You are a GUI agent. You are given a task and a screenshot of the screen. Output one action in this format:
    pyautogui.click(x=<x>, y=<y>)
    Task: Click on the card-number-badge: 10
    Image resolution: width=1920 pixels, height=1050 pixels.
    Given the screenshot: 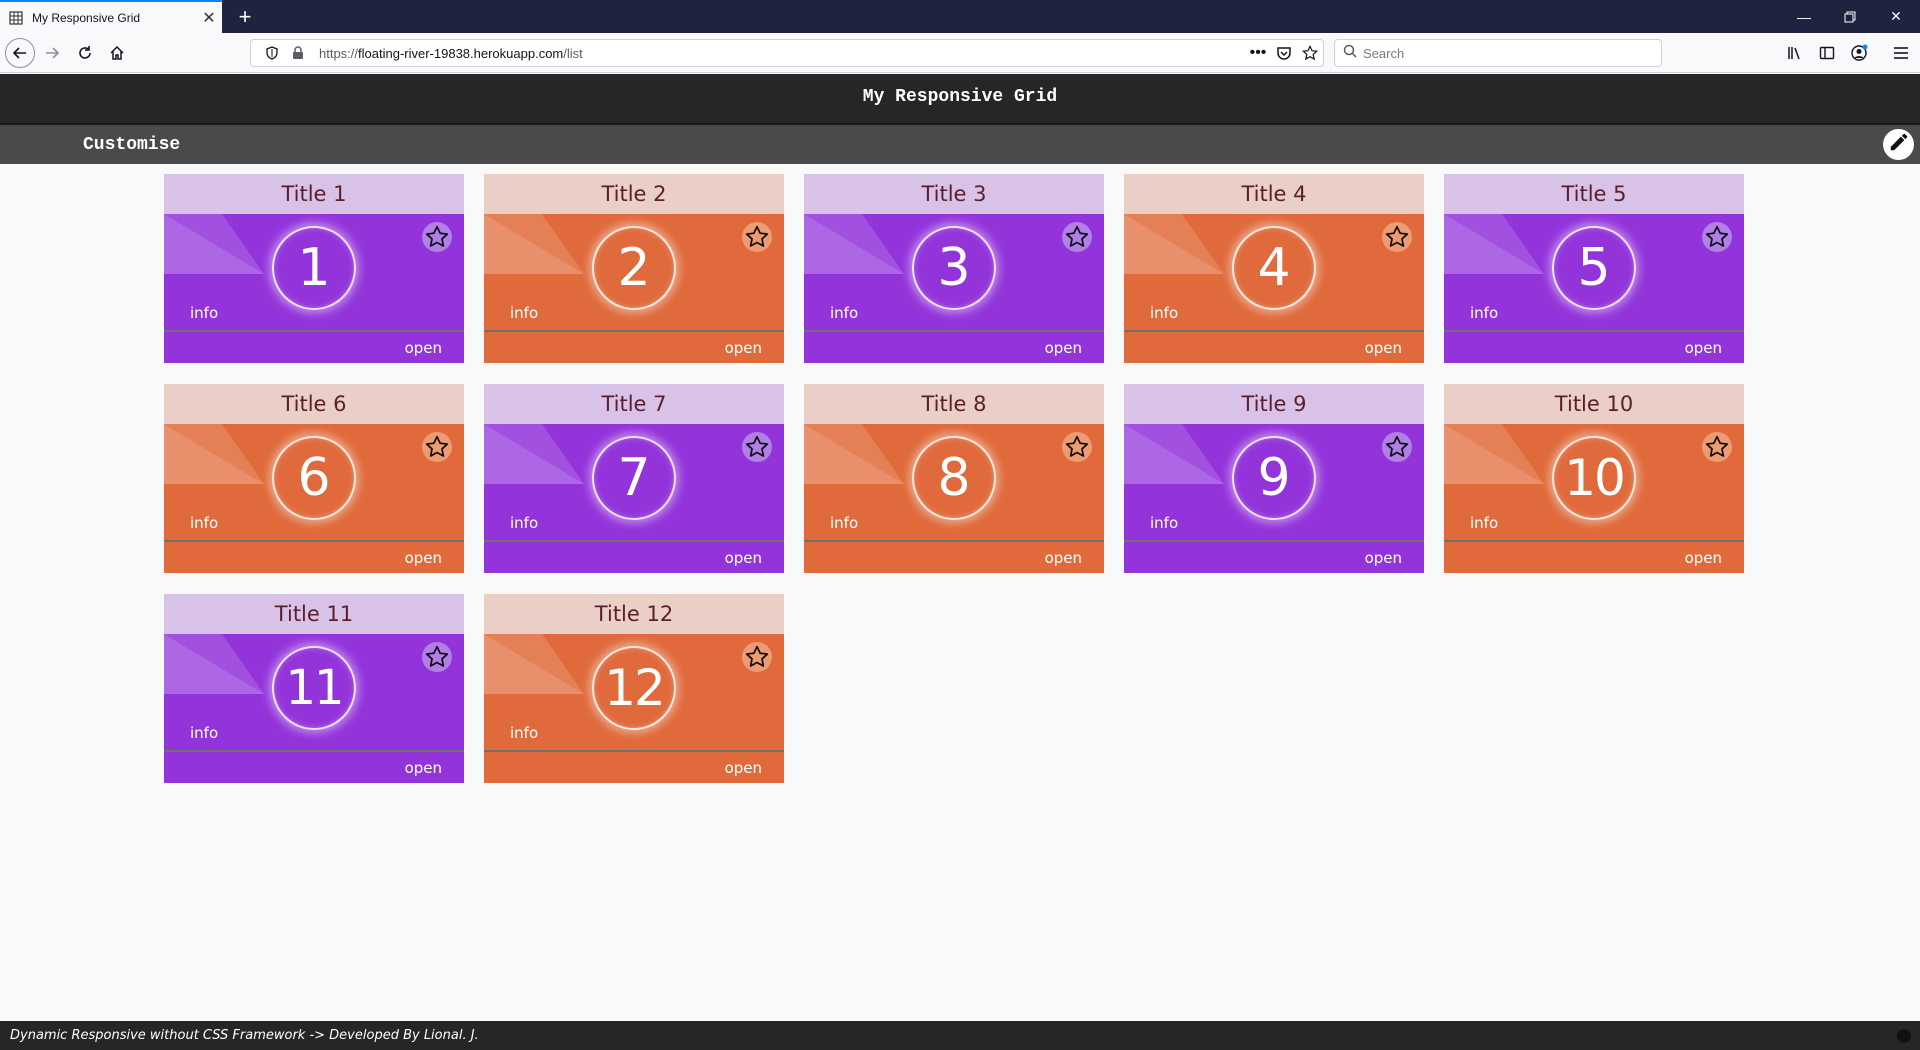 What is the action you would take?
    pyautogui.click(x=1594, y=478)
    